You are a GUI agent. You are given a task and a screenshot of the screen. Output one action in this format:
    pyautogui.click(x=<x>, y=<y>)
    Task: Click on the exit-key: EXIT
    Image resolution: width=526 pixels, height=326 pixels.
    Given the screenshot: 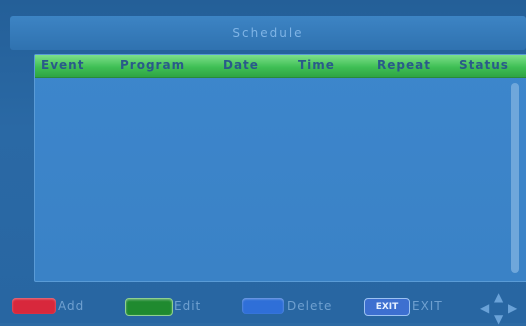 What is the action you would take?
    pyautogui.click(x=387, y=307)
    